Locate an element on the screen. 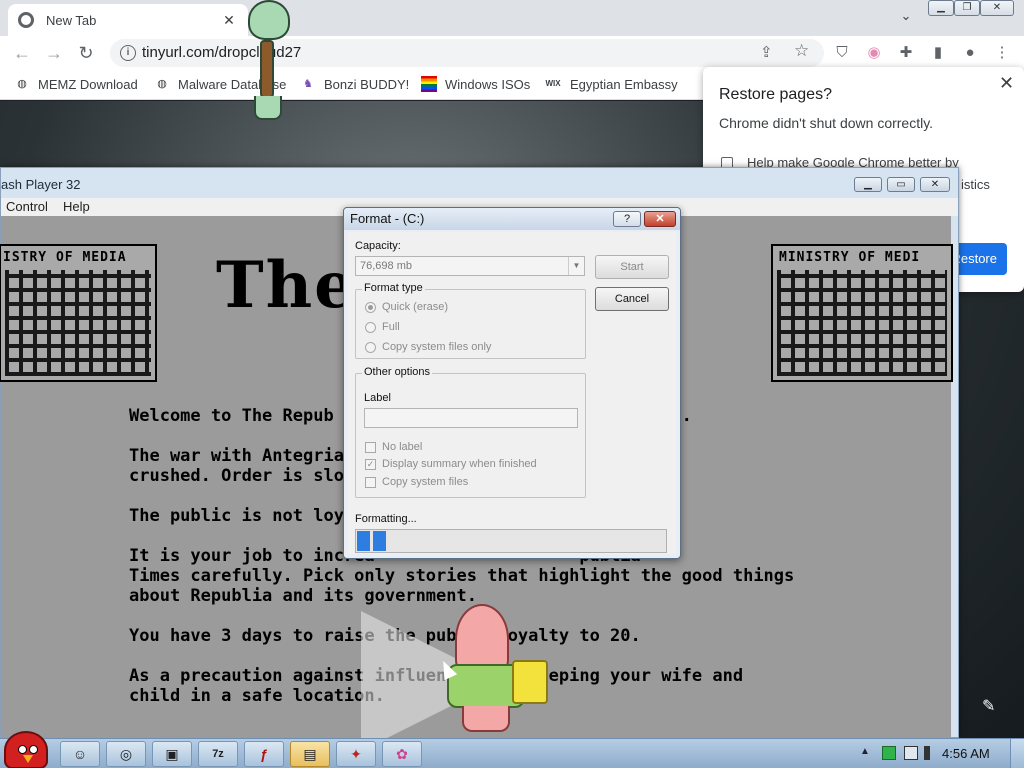 This screenshot has height=768, width=1024. browser-minimize-button: ▁ is located at coordinates (941, 8).